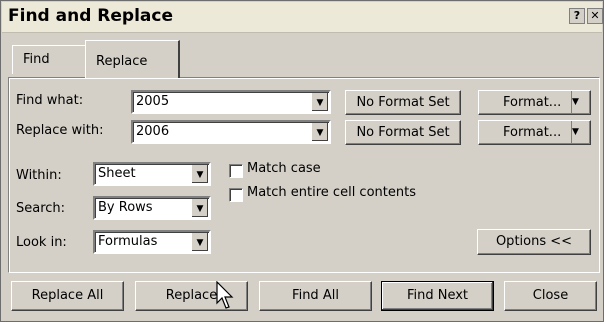 The height and width of the screenshot is (324, 606). I want to click on title-bar: Find and Replace ? ✕, so click(302, 17).